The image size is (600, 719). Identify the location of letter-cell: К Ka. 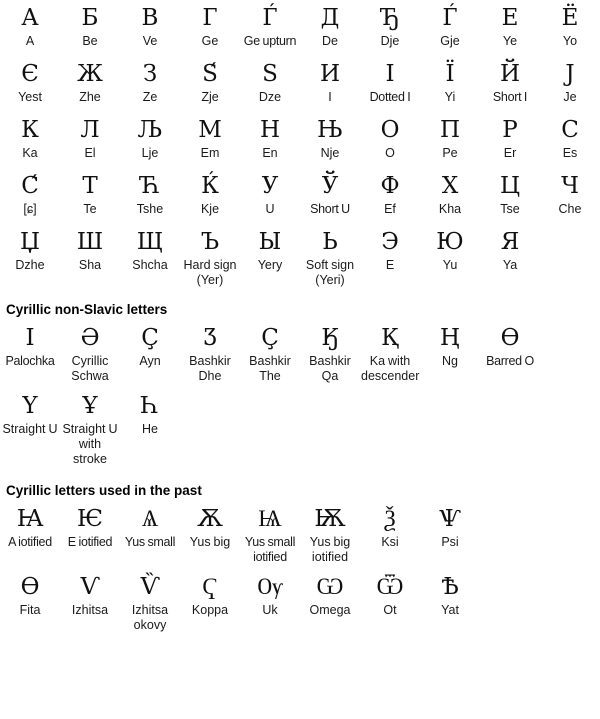
(30, 138).